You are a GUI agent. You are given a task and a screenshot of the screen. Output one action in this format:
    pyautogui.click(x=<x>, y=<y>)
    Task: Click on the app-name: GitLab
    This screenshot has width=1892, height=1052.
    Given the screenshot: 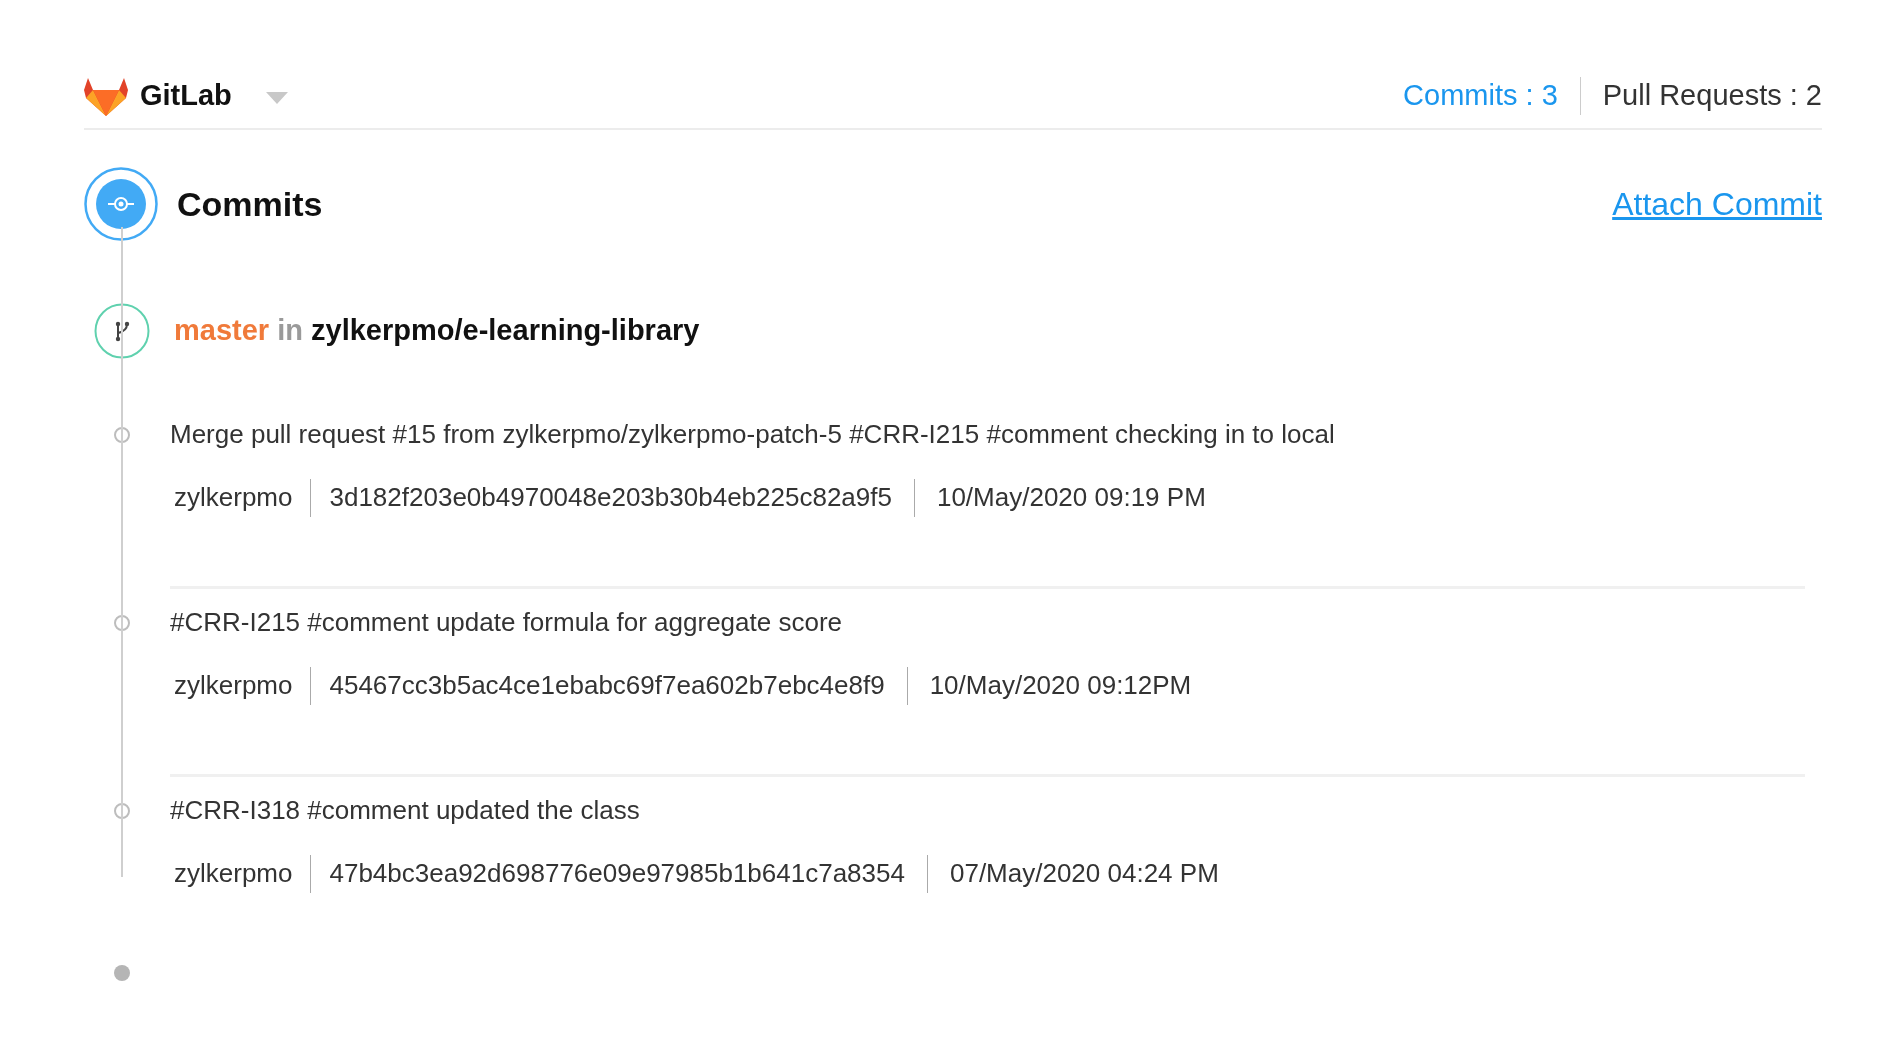 What is the action you would take?
    pyautogui.click(x=186, y=96)
    